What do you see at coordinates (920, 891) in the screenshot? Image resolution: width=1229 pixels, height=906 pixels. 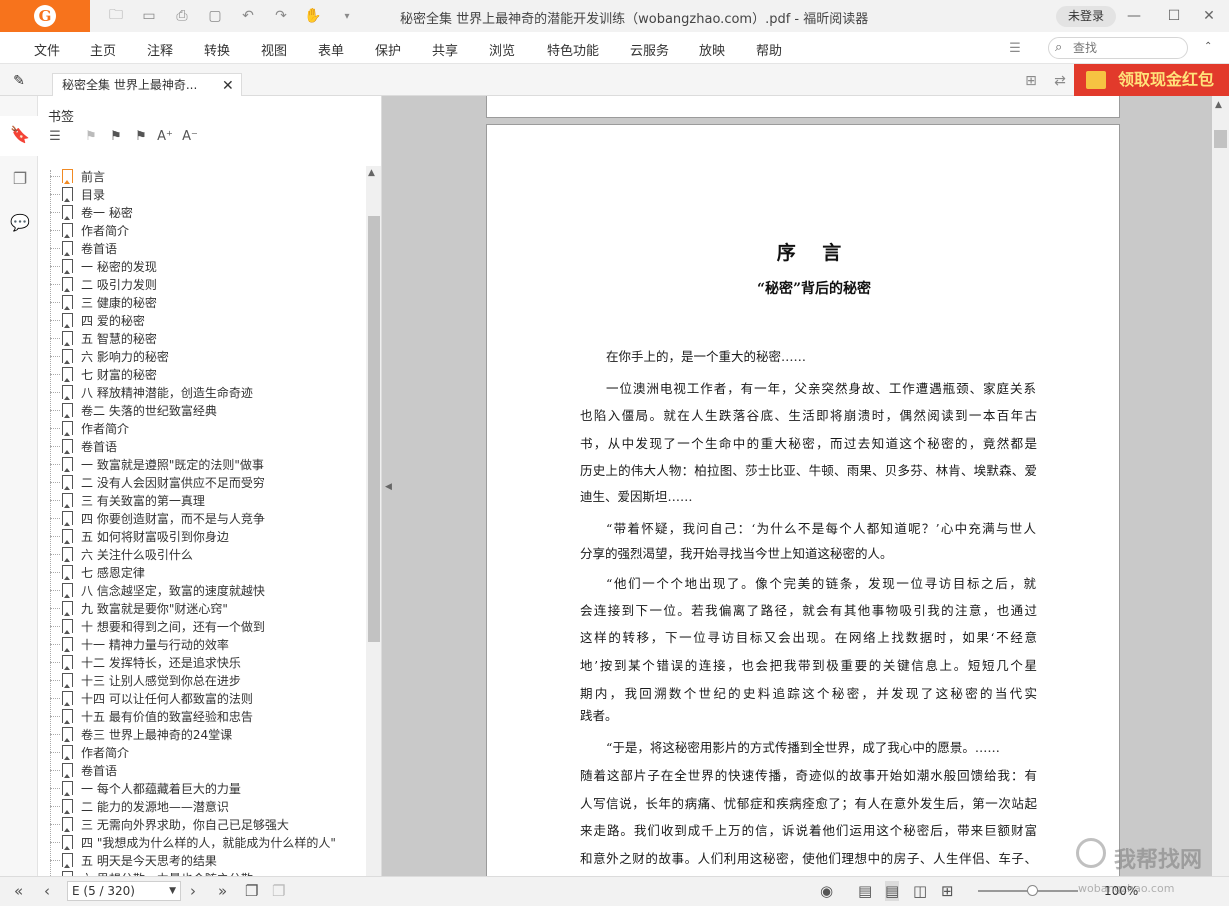 I see `facing-page-icon: ◫` at bounding box center [920, 891].